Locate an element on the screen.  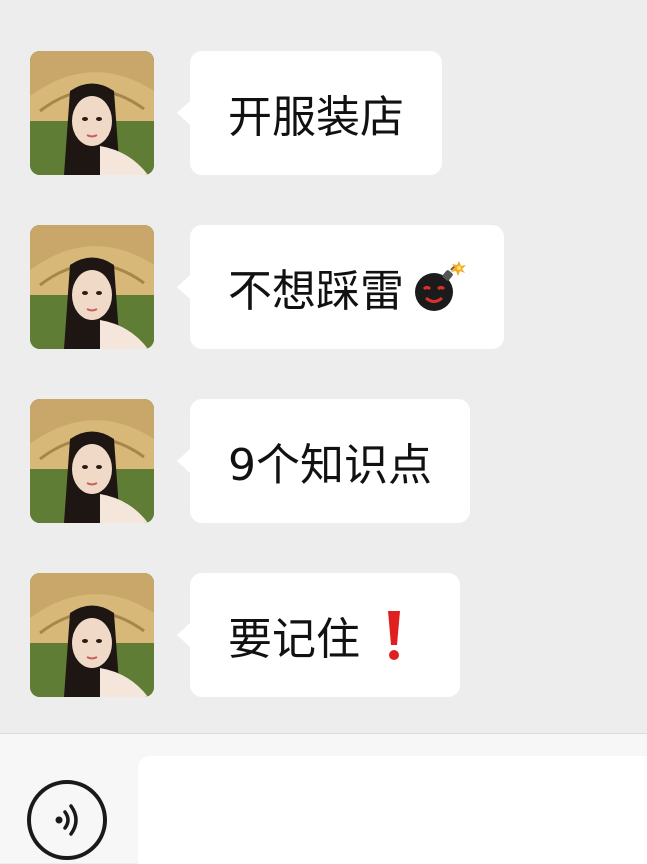
bomb-emoji-icon is located at coordinates (438, 287).